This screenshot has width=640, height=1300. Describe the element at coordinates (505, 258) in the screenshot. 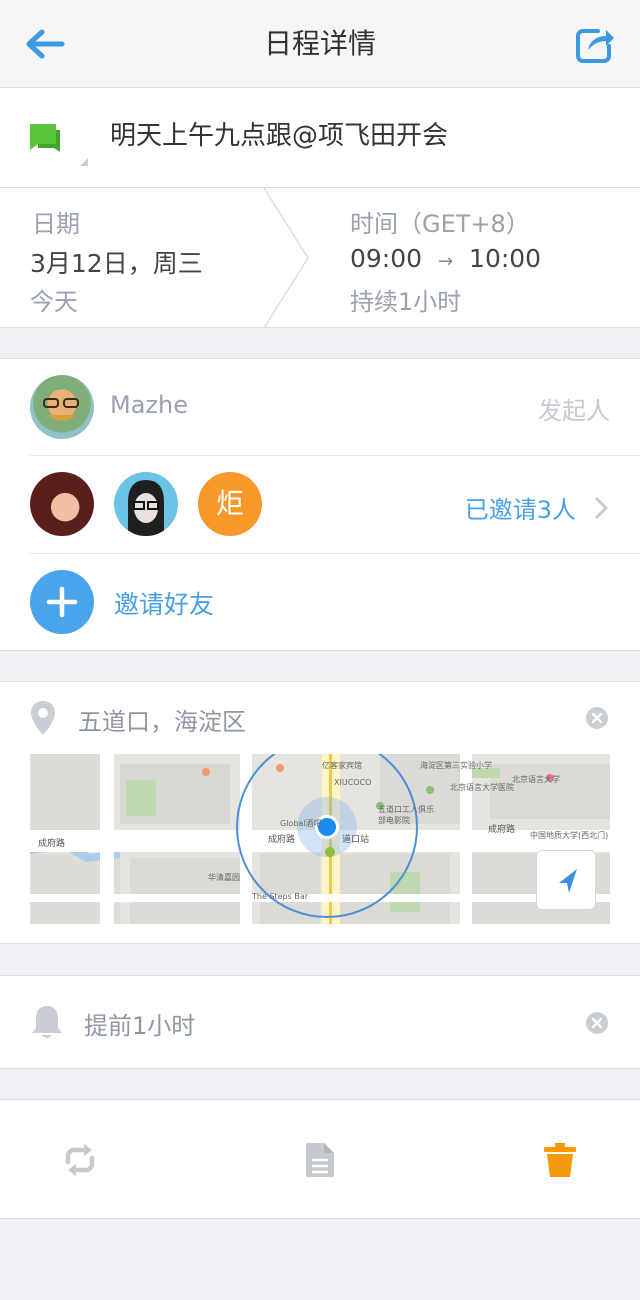

I see `time-end: 10:00` at that location.